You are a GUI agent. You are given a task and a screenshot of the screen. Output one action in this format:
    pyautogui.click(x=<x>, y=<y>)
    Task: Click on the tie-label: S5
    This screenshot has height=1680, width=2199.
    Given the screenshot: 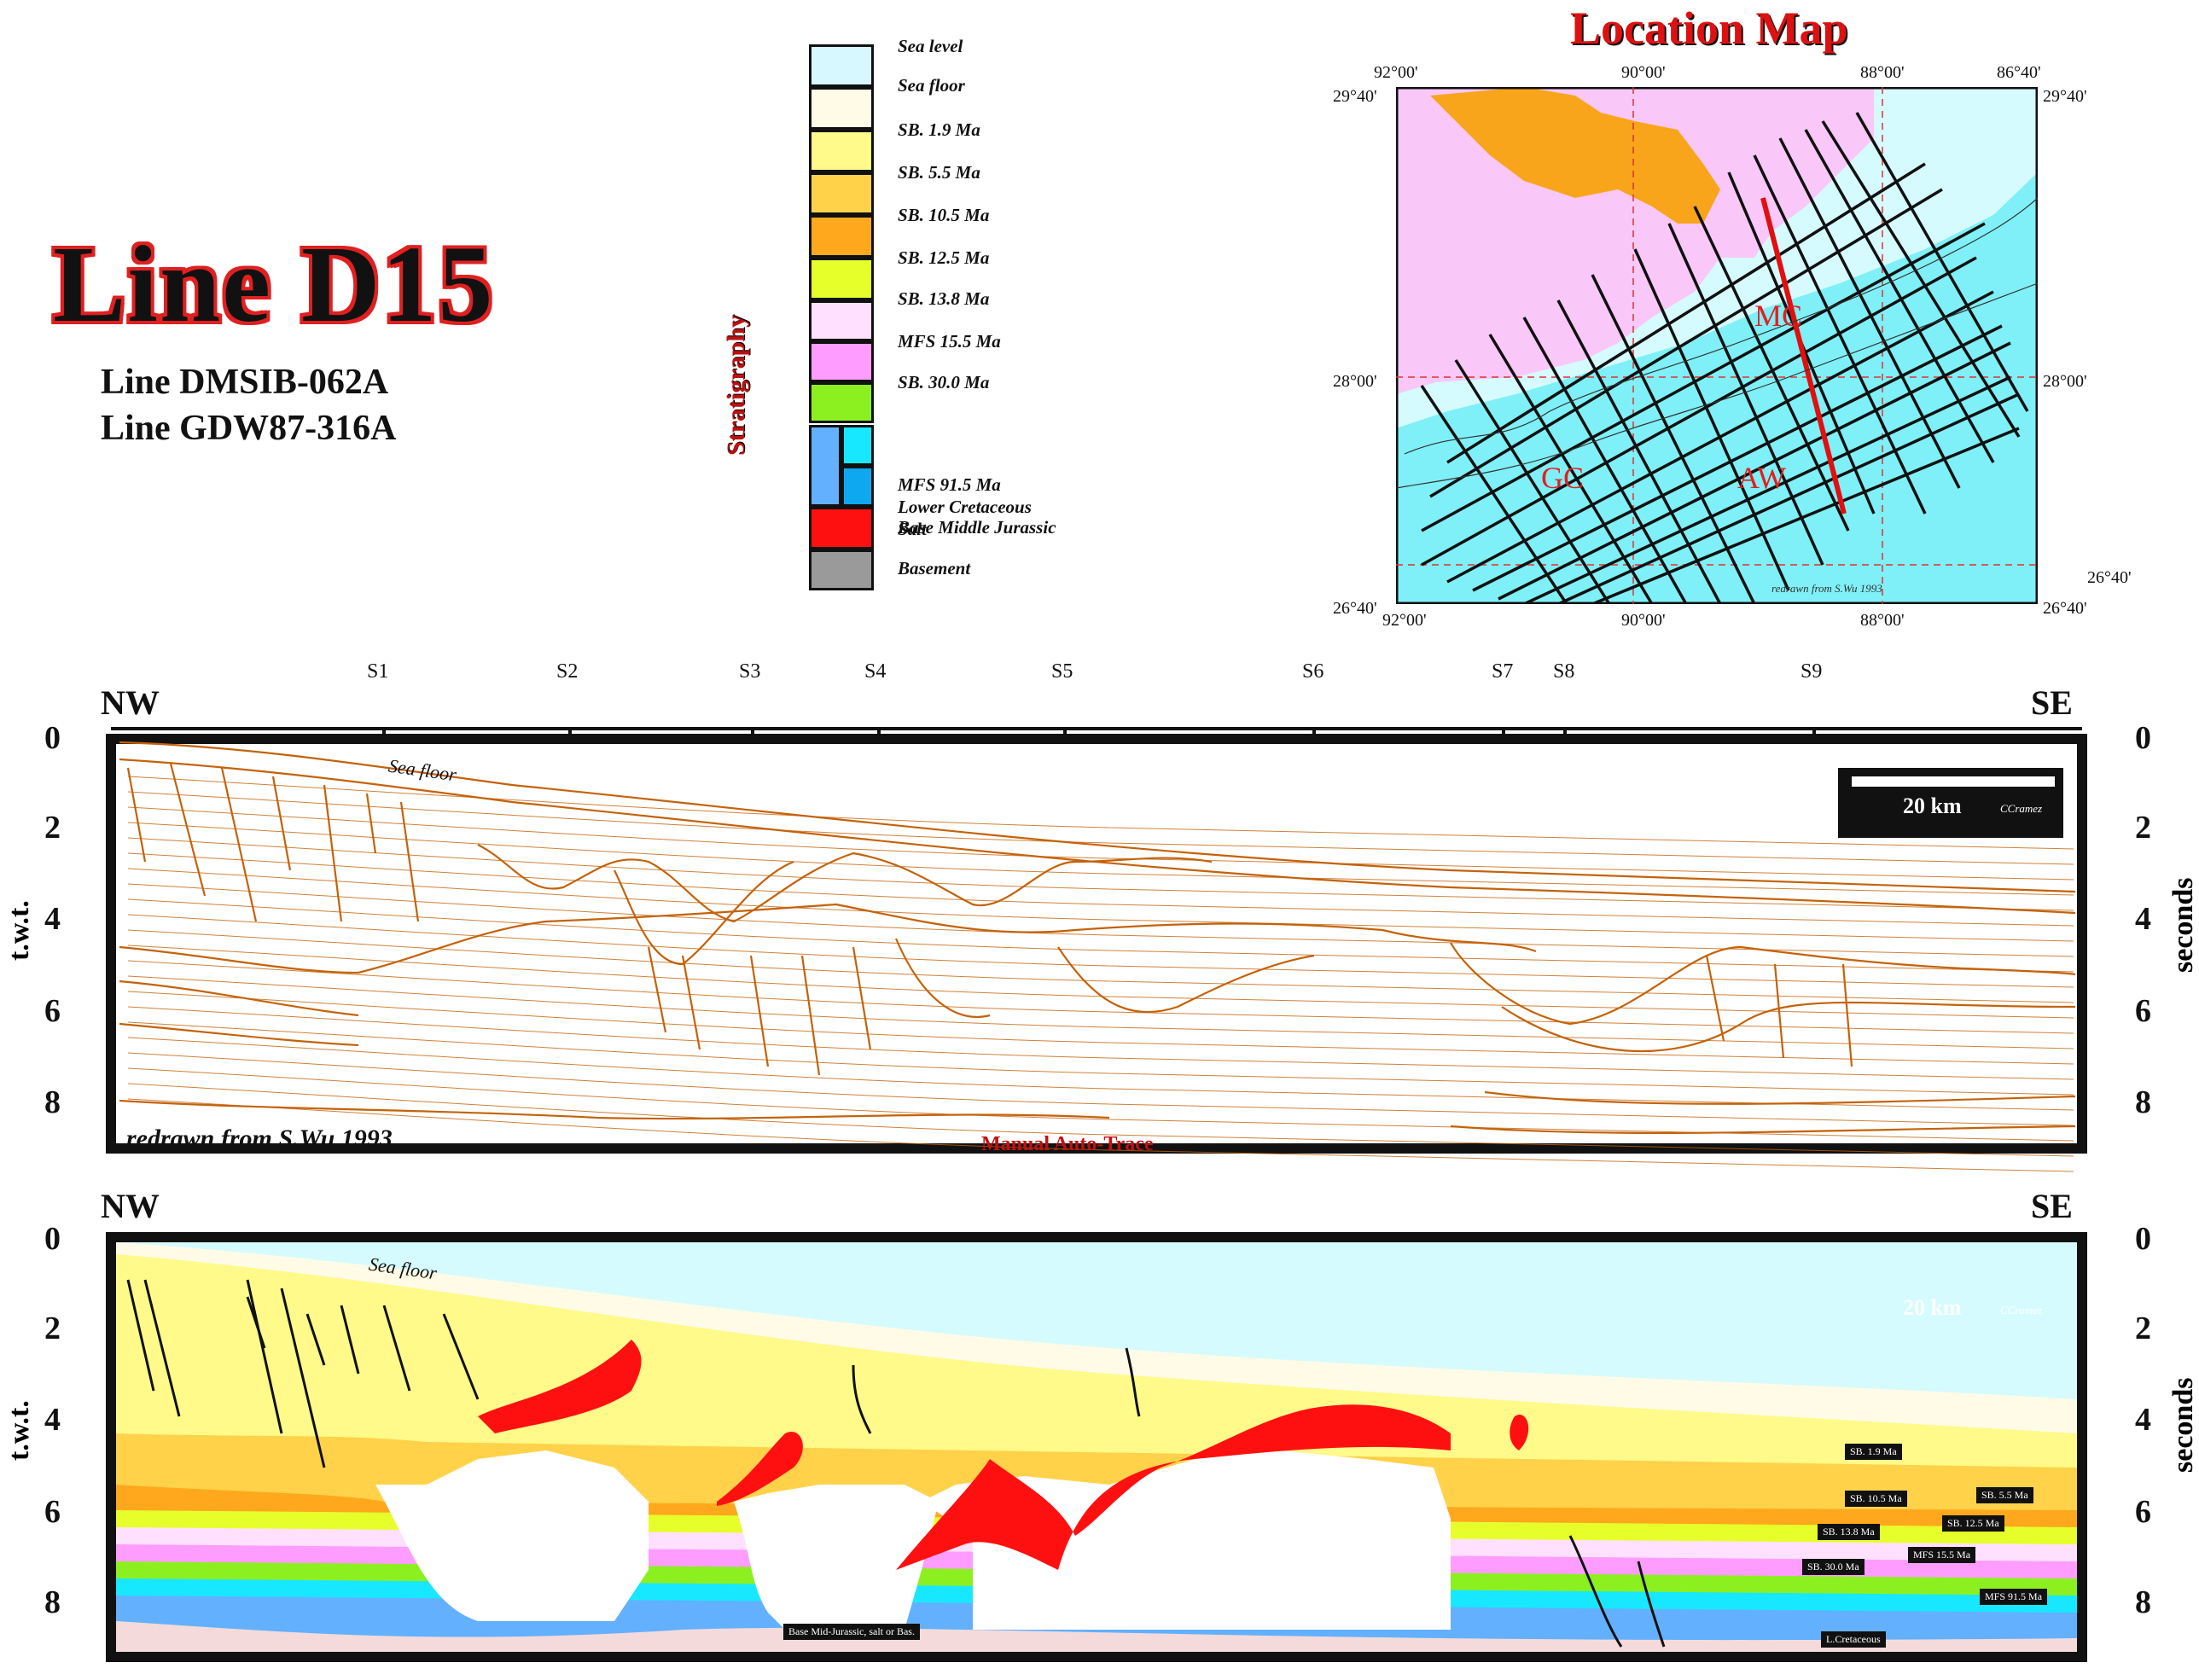 What is the action you would take?
    pyautogui.click(x=1062, y=671)
    